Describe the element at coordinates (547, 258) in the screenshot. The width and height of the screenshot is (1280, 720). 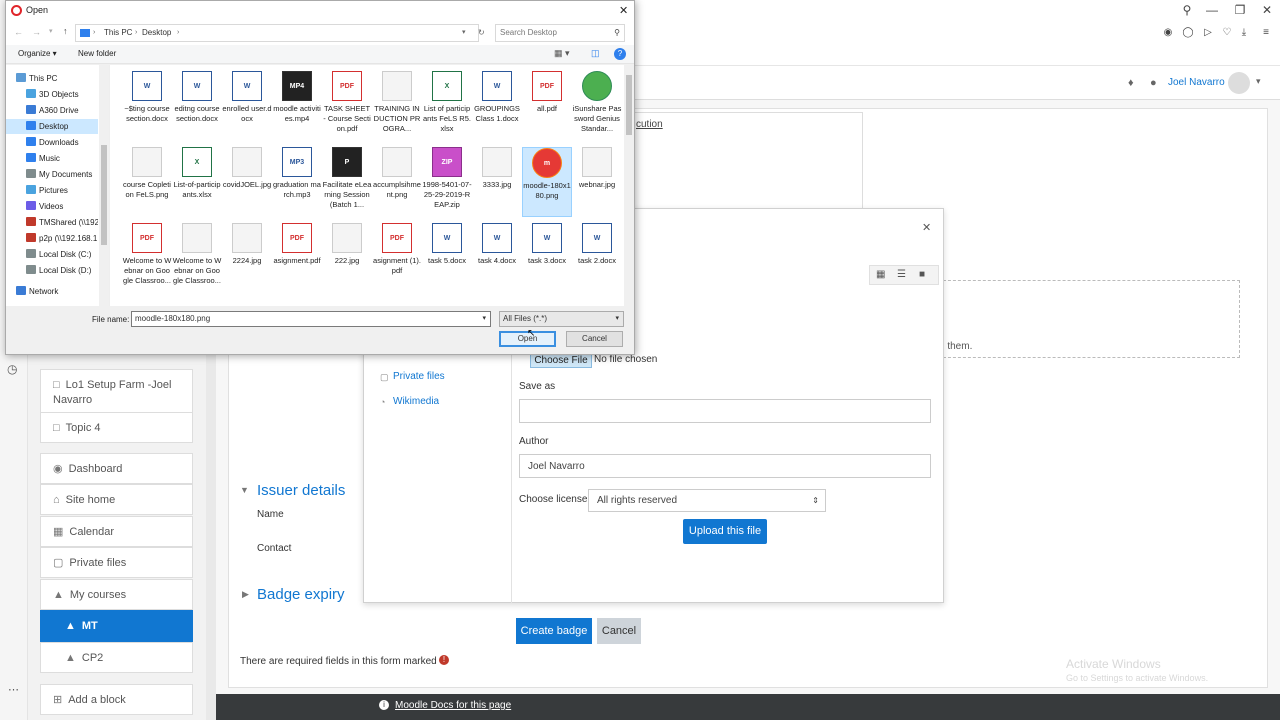
I see `file-item: Wtask 3.docx` at that location.